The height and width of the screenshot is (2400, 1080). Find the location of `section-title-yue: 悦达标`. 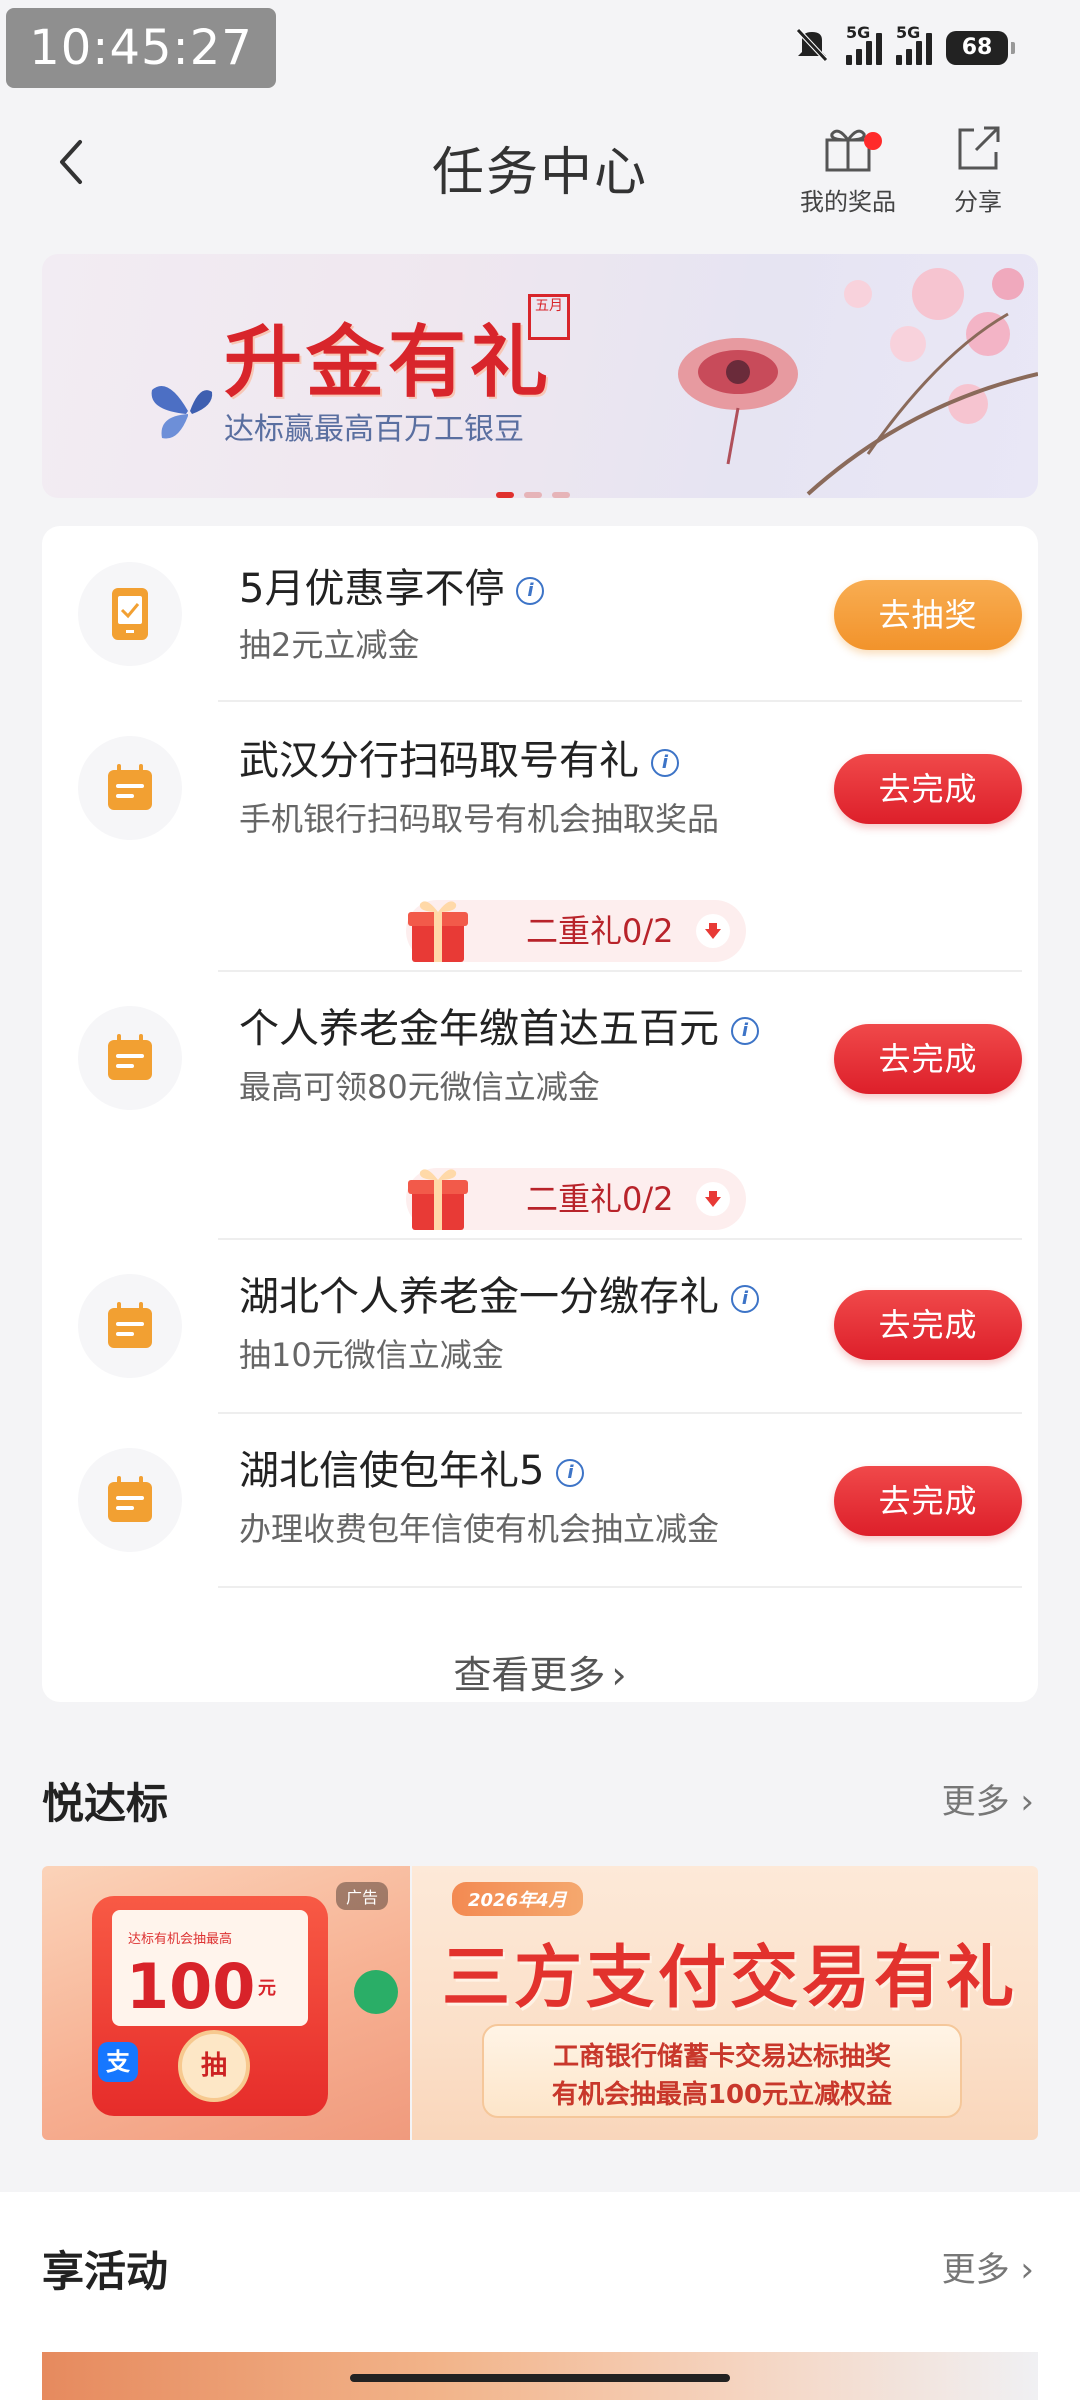

section-title-yue: 悦达标 is located at coordinates (105, 1803).